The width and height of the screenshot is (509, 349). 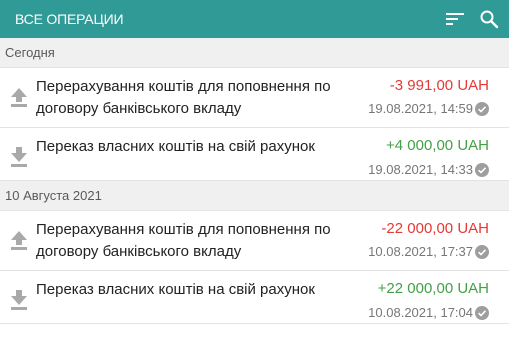 What do you see at coordinates (420, 169) in the screenshot?
I see `operation-datetime: 19.08.2021, 14:33` at bounding box center [420, 169].